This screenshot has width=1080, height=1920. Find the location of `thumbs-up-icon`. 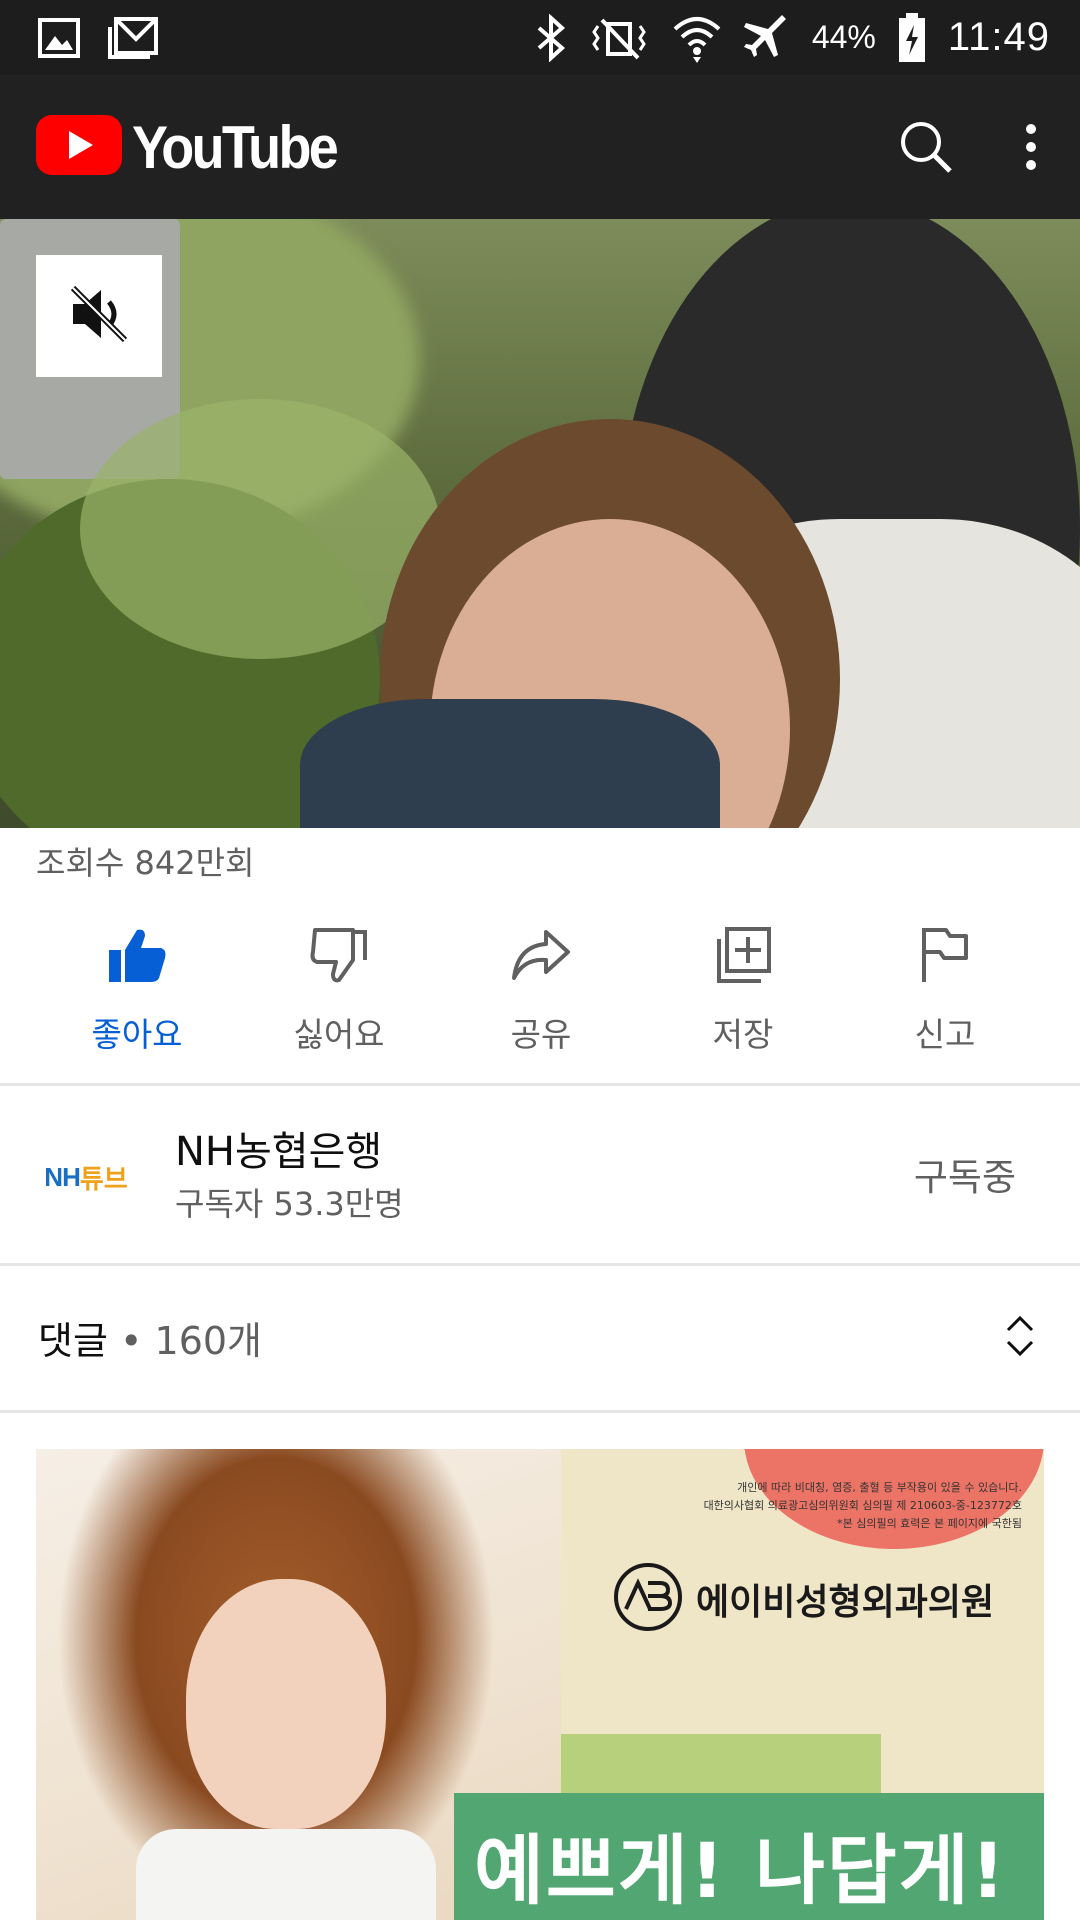

thumbs-up-icon is located at coordinates (137, 955).